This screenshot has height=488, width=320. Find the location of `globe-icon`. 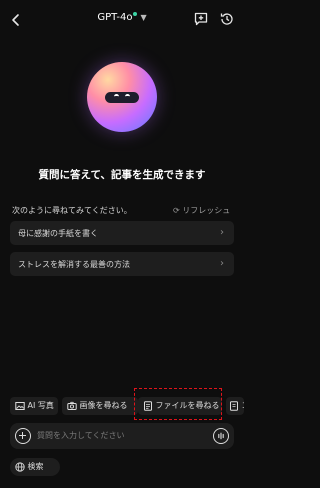

globe-icon is located at coordinates (20, 466).